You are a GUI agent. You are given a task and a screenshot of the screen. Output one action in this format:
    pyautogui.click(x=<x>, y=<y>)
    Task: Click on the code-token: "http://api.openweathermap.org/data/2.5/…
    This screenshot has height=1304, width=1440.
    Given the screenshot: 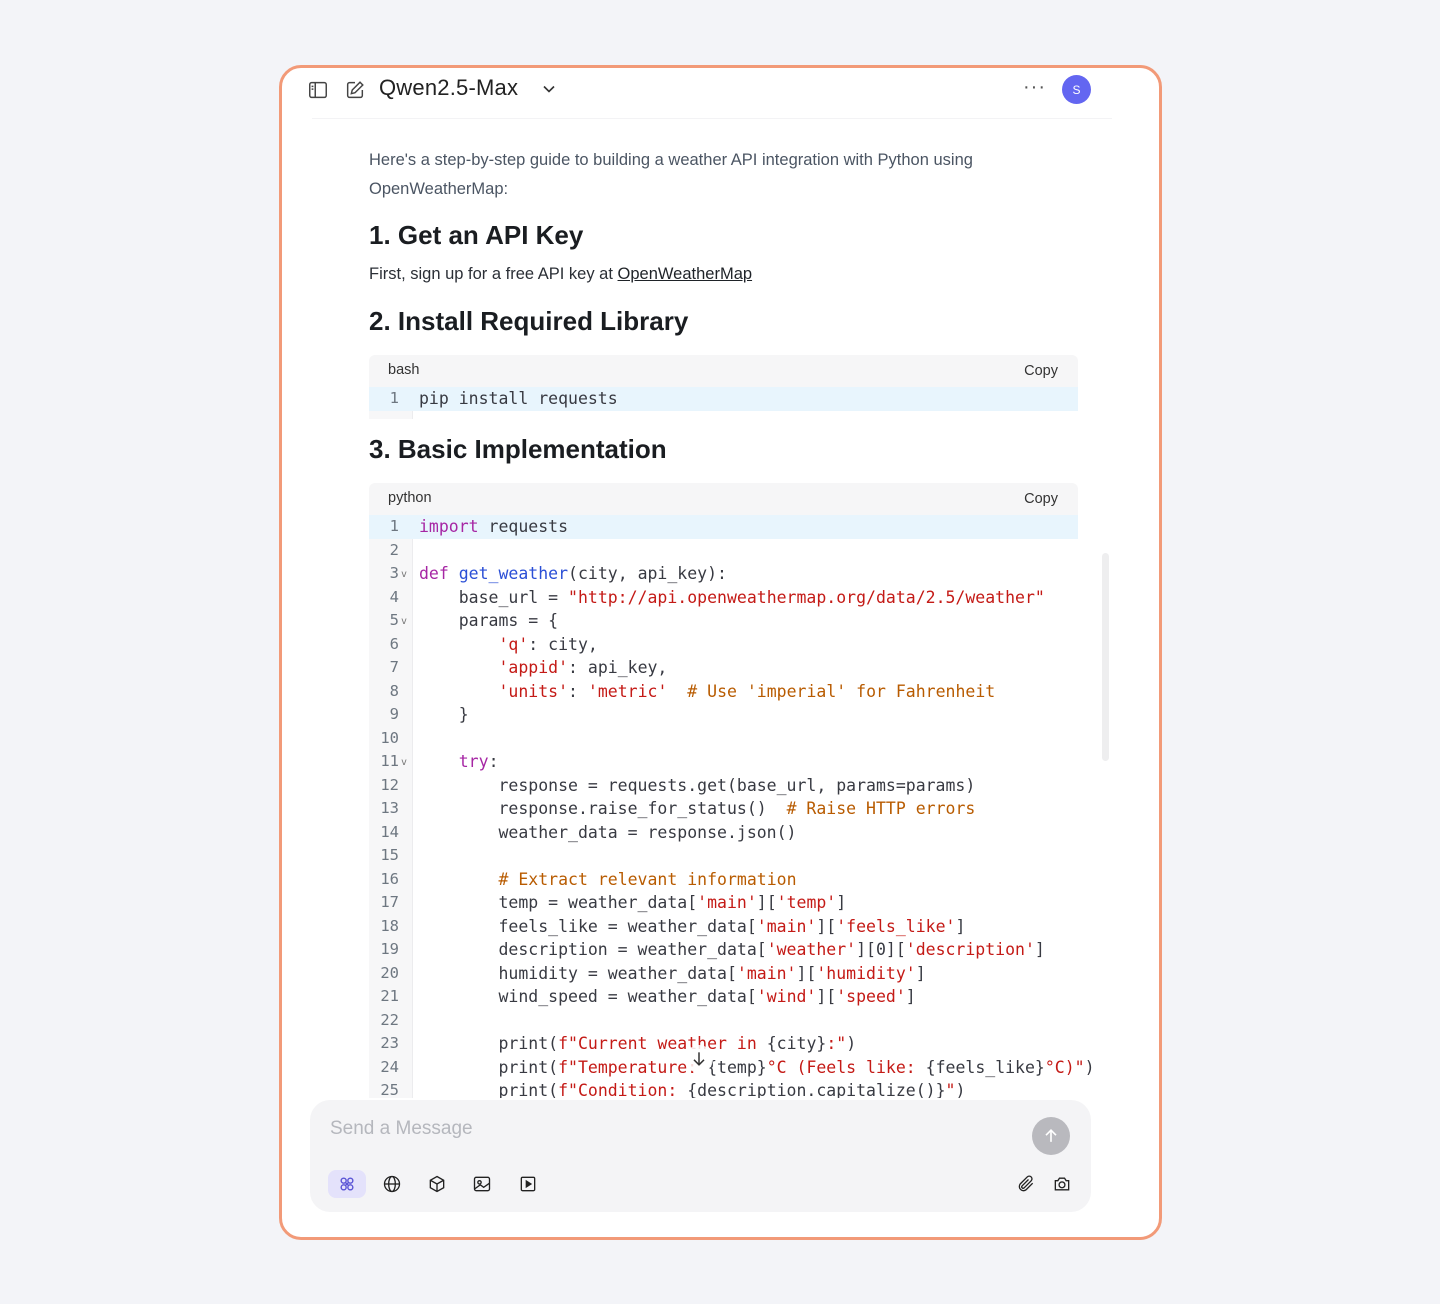 What is the action you would take?
    pyautogui.click(x=806, y=597)
    